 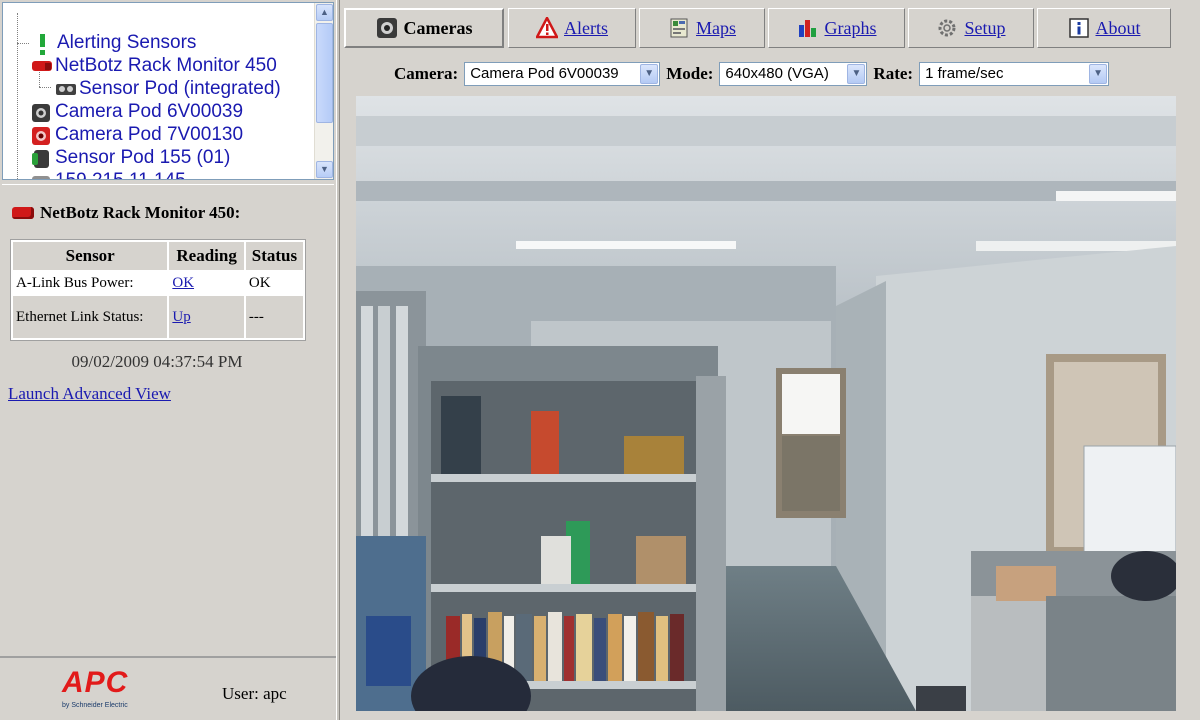 What do you see at coordinates (90, 317) in the screenshot?
I see `sensor-name: Ethernet Link Status:` at bounding box center [90, 317].